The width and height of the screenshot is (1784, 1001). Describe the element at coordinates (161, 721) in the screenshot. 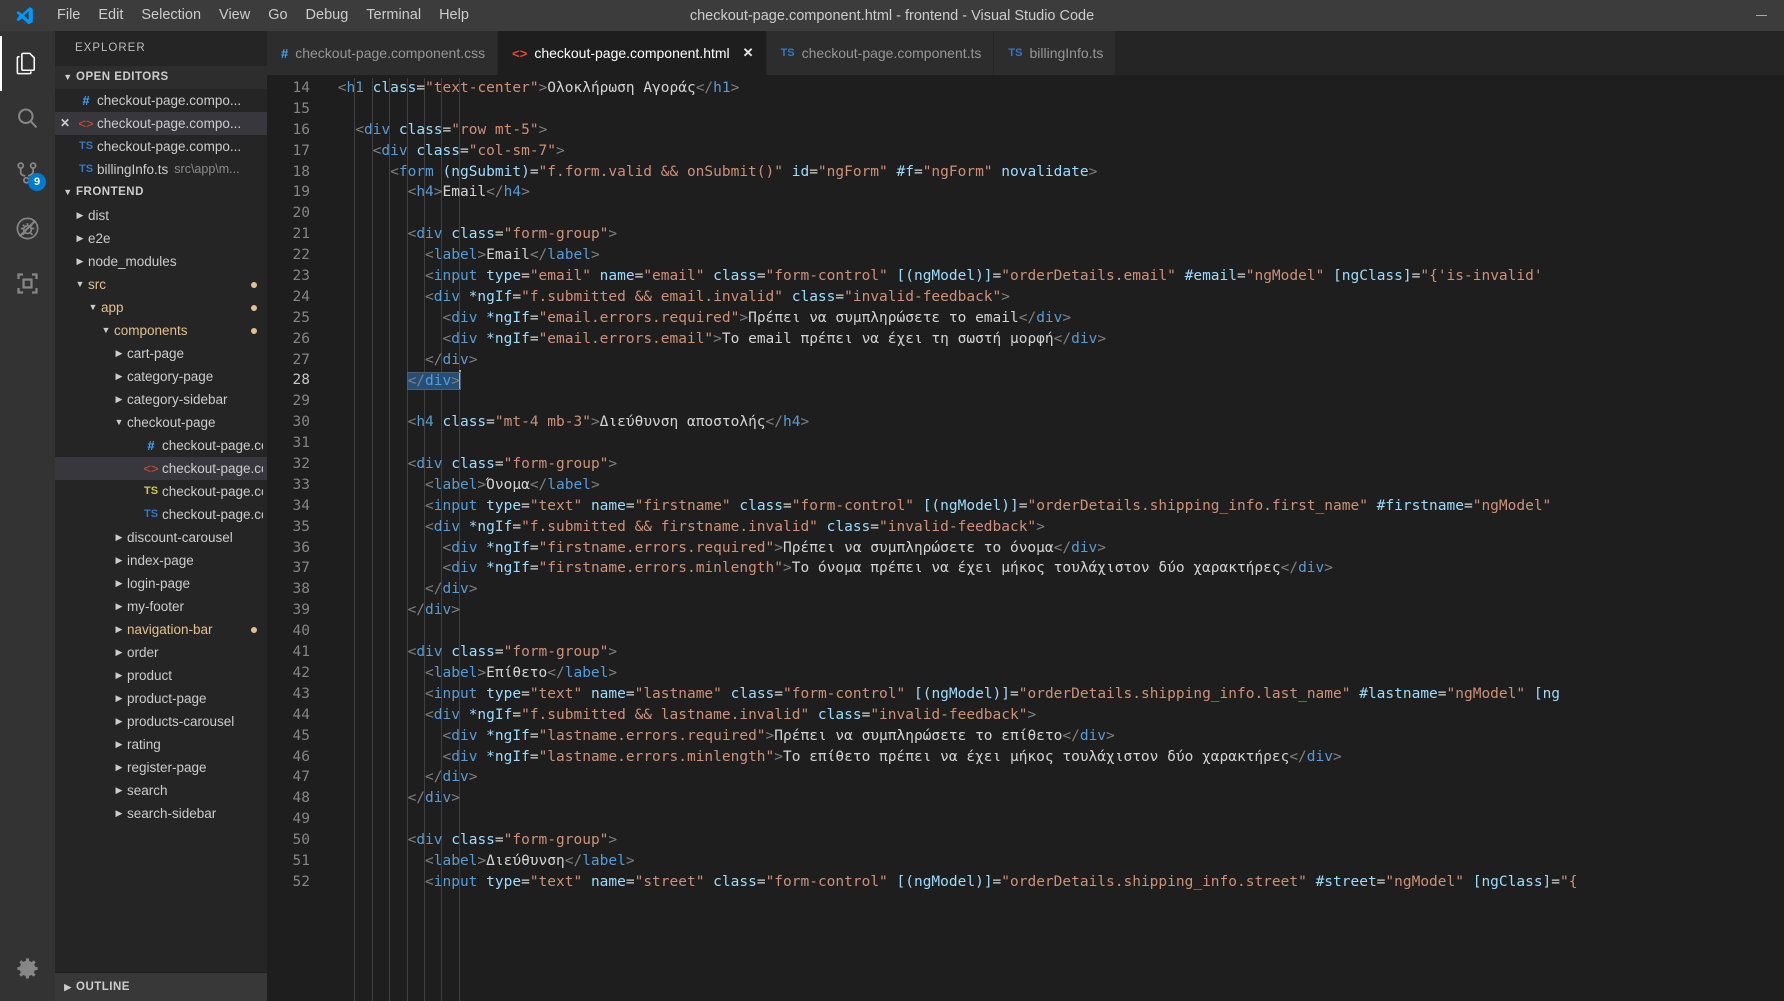

I see `tree-folder-products-carousel: ▶ products-carousel` at that location.